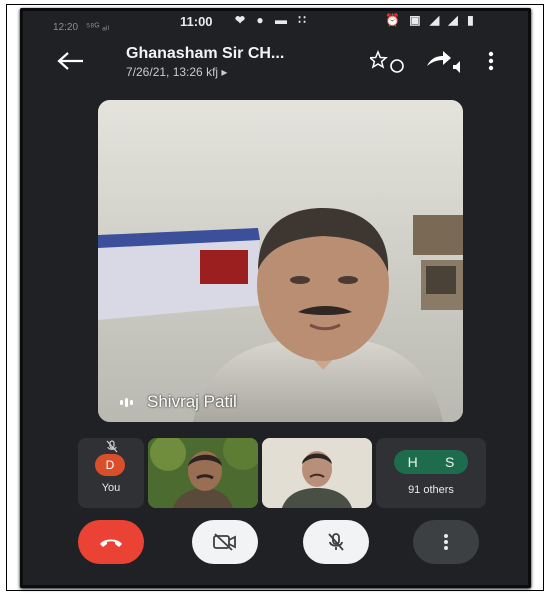  What do you see at coordinates (111, 488) in the screenshot?
I see `self-label: You` at bounding box center [111, 488].